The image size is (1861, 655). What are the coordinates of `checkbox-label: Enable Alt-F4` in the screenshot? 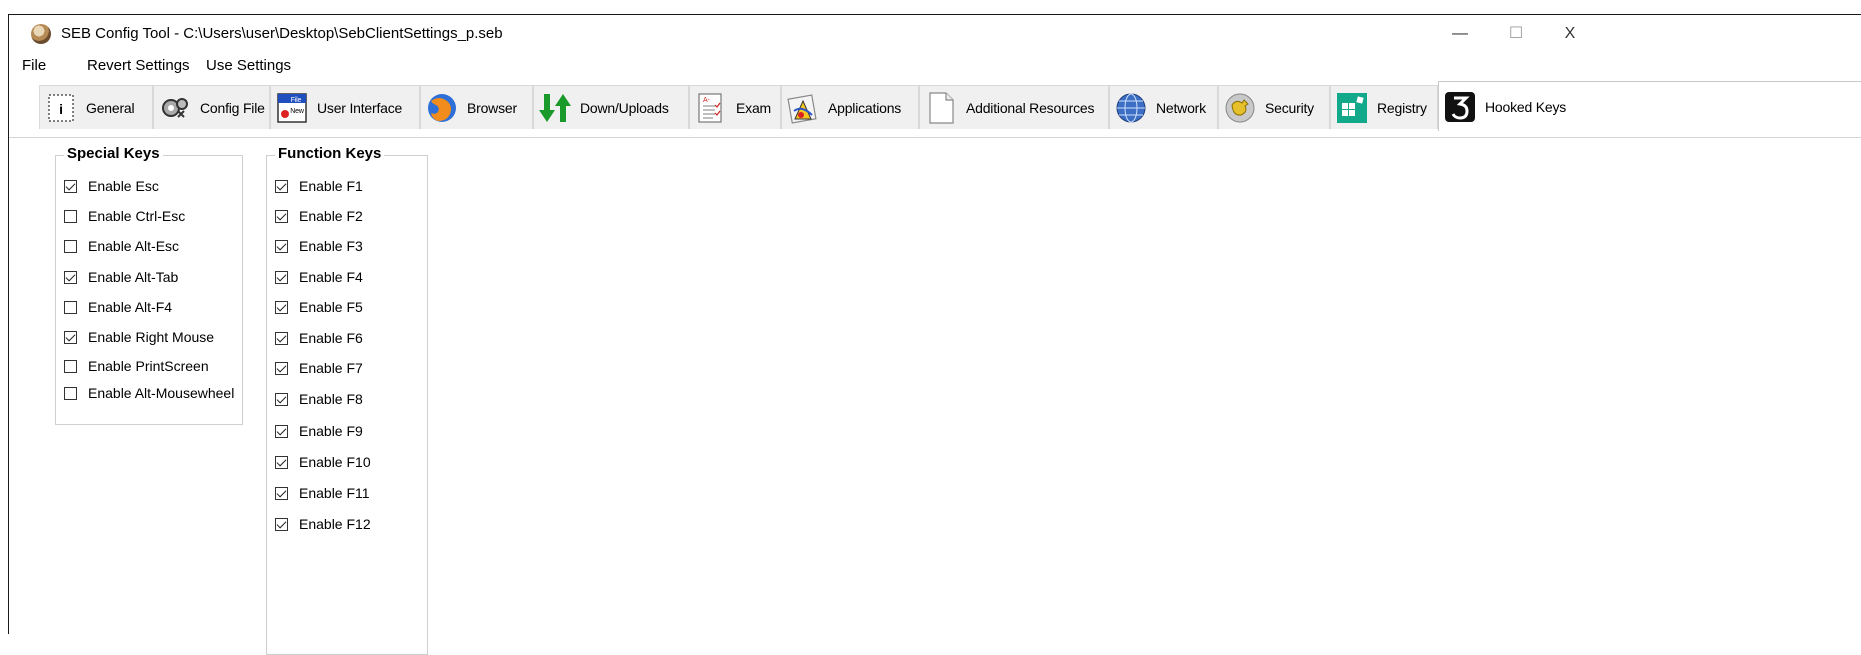 It's located at (130, 307).